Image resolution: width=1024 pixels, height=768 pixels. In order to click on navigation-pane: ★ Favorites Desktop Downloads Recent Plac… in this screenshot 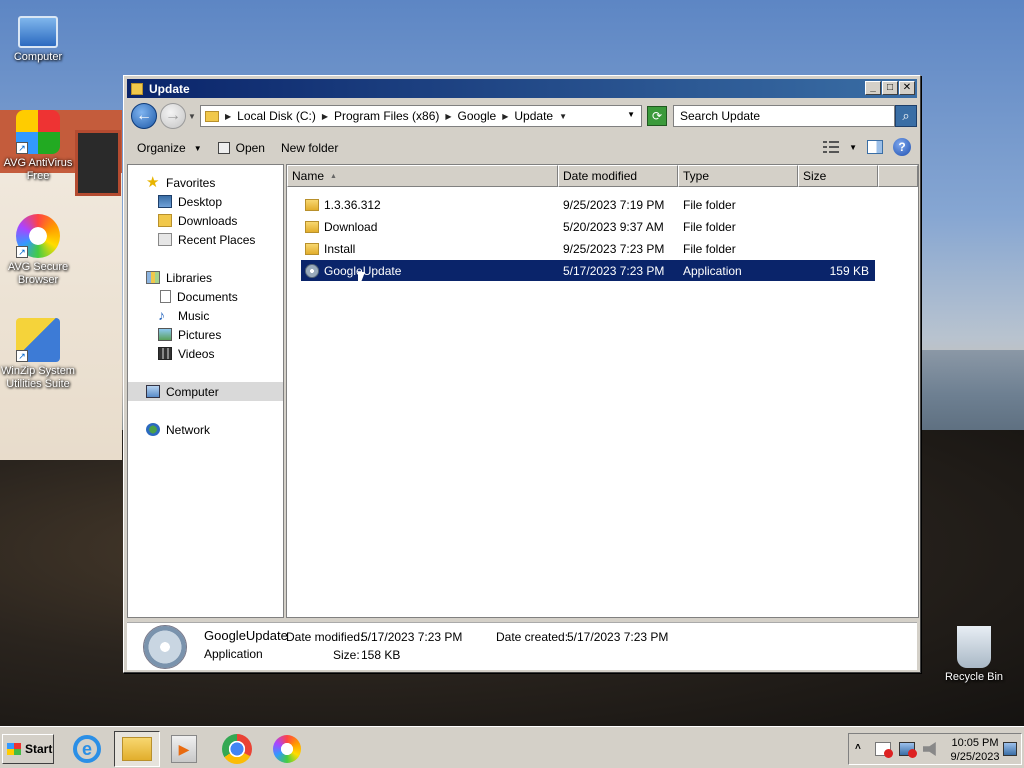, I will do `click(205, 391)`.